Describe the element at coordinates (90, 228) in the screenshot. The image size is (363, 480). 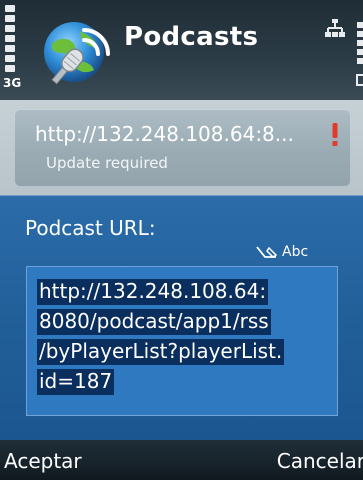
I see `dialog-label: Podcast URL:` at that location.